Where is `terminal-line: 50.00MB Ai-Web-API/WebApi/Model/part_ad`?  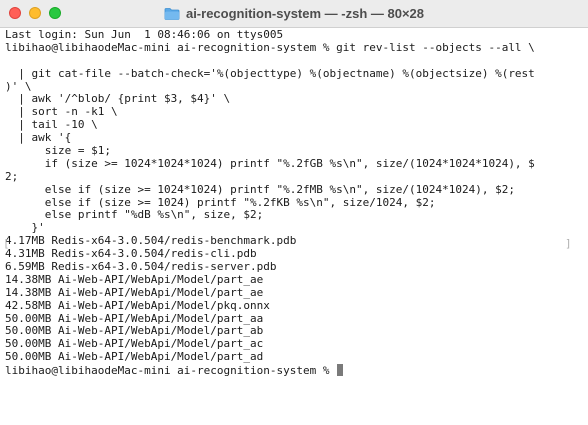 terminal-line: 50.00MB Ai-Web-API/WebApi/Model/part_ad is located at coordinates (134, 357).